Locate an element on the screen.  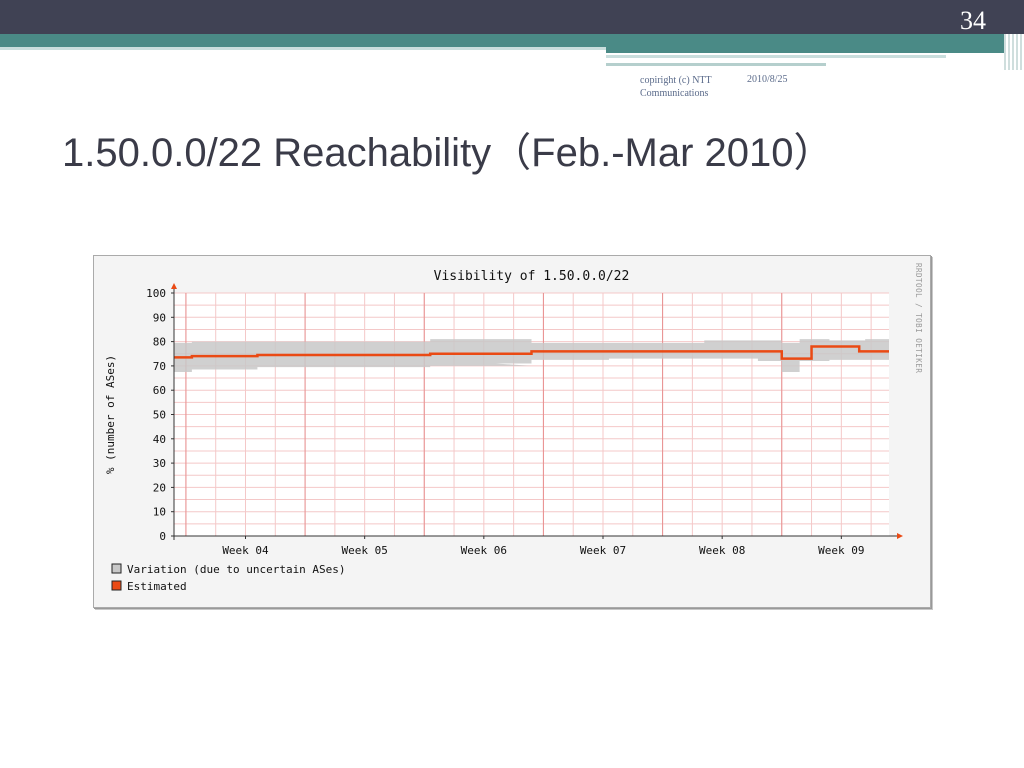
y-tick-label: 10 is located at coordinates (159, 512).